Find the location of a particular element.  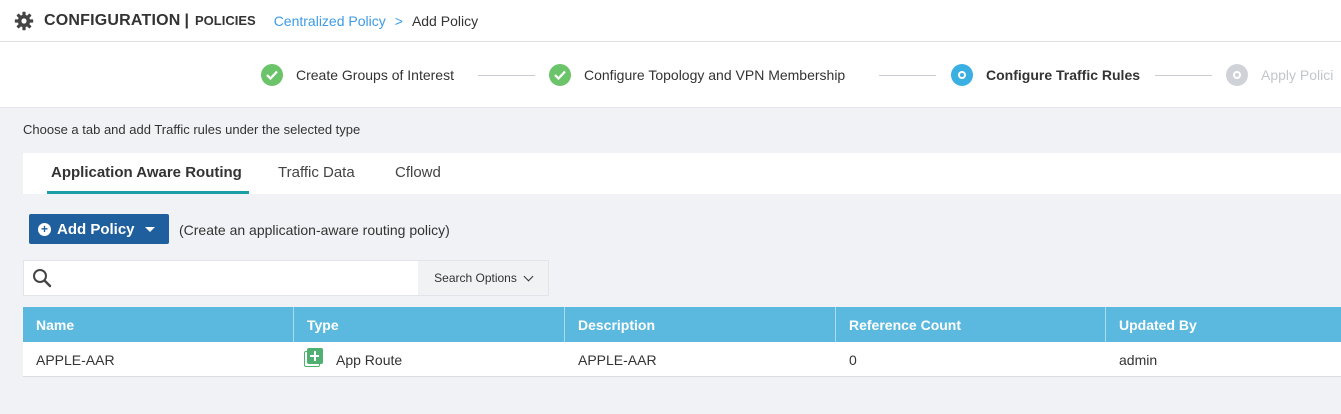

step-label: Apply Polici is located at coordinates (1297, 75).